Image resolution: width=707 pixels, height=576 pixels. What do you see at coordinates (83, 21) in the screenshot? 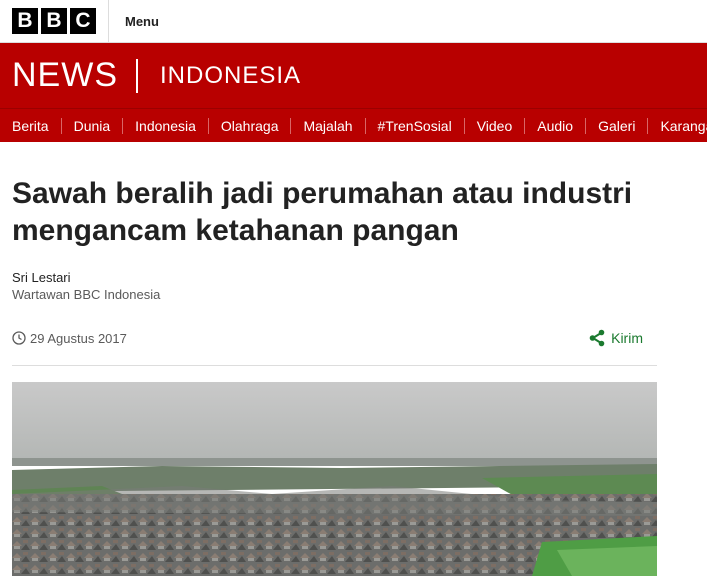
I see `bbc-logo-letter: C` at bounding box center [83, 21].